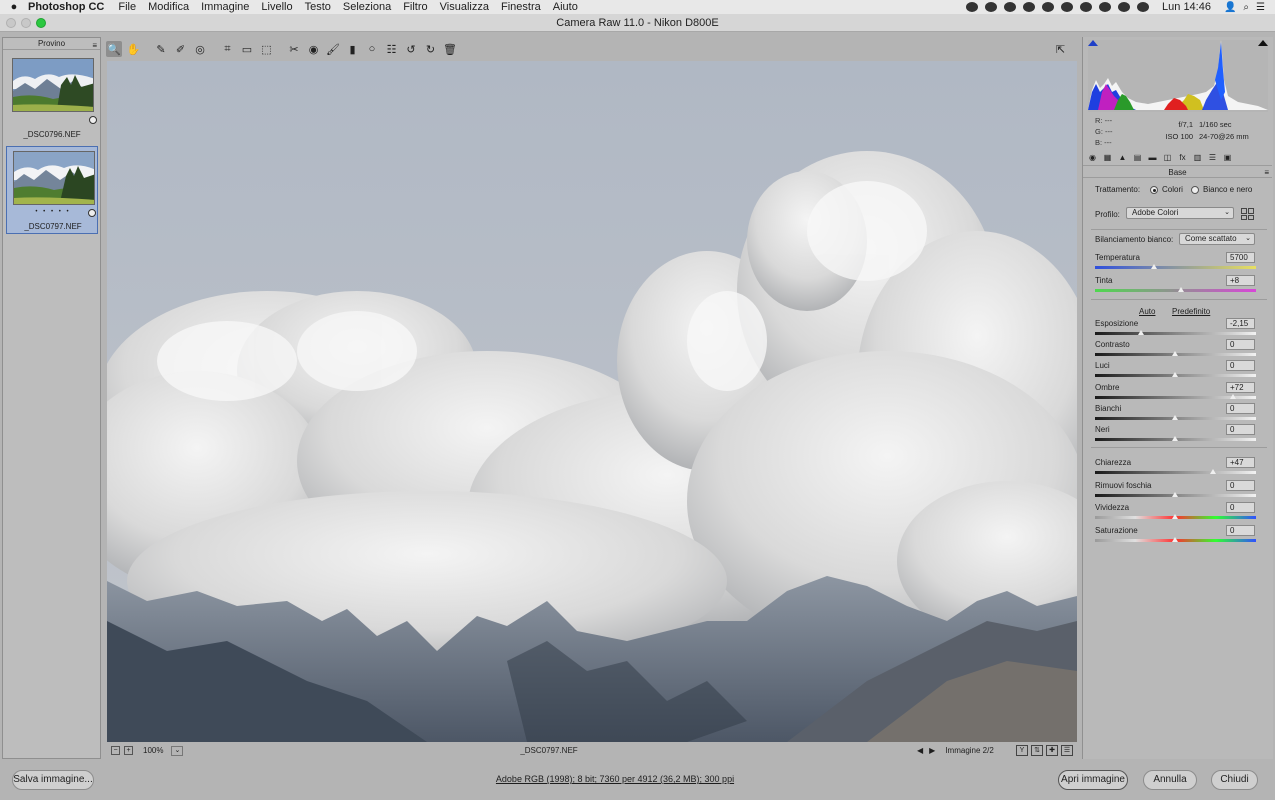 The height and width of the screenshot is (800, 1275). What do you see at coordinates (127, 7) in the screenshot?
I see `menu-file: File` at bounding box center [127, 7].